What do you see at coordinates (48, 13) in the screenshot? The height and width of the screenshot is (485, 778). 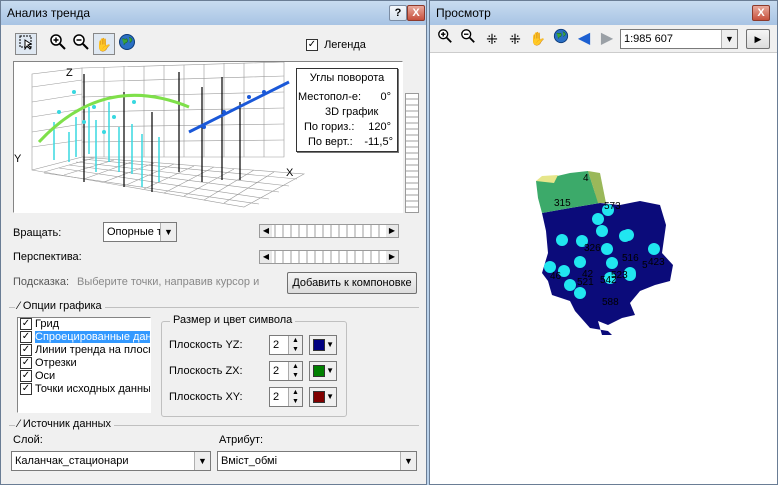 I see `trend-window-title: Анализ тренда` at bounding box center [48, 13].